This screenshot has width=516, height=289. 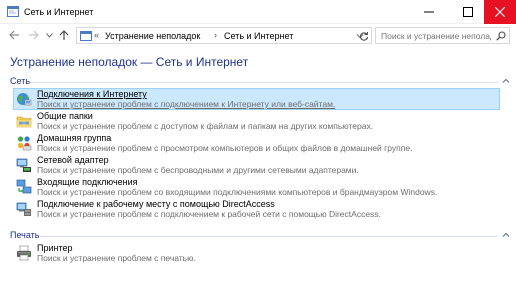 I want to click on troubleshoot-window-icon, so click(x=13, y=11).